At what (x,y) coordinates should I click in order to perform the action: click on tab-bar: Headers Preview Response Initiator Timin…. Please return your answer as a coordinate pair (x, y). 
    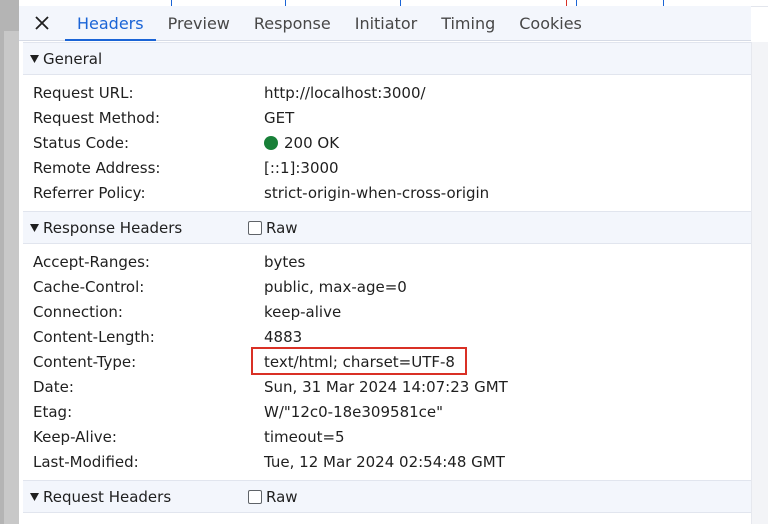
    Looking at the image, I should click on (385, 23).